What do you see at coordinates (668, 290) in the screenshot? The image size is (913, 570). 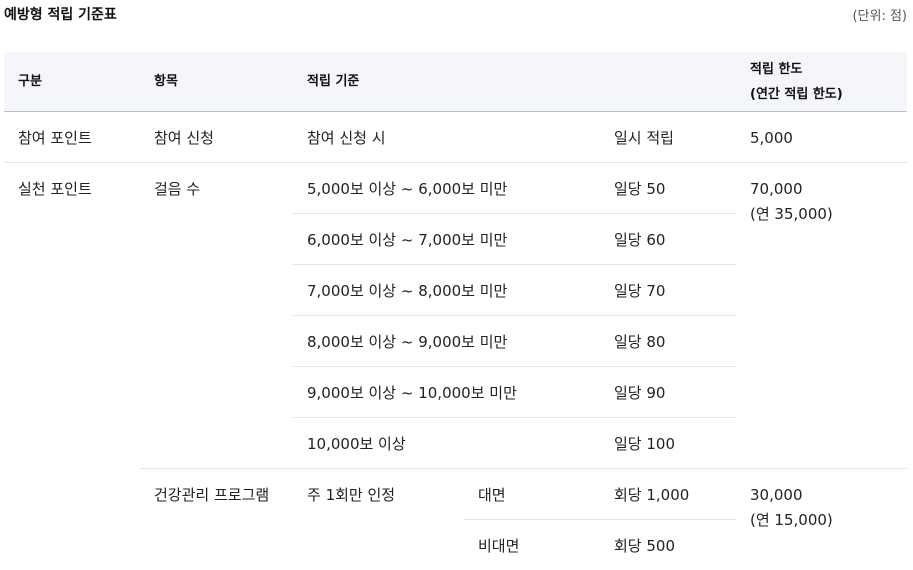 I see `cell-points: 일당 70` at bounding box center [668, 290].